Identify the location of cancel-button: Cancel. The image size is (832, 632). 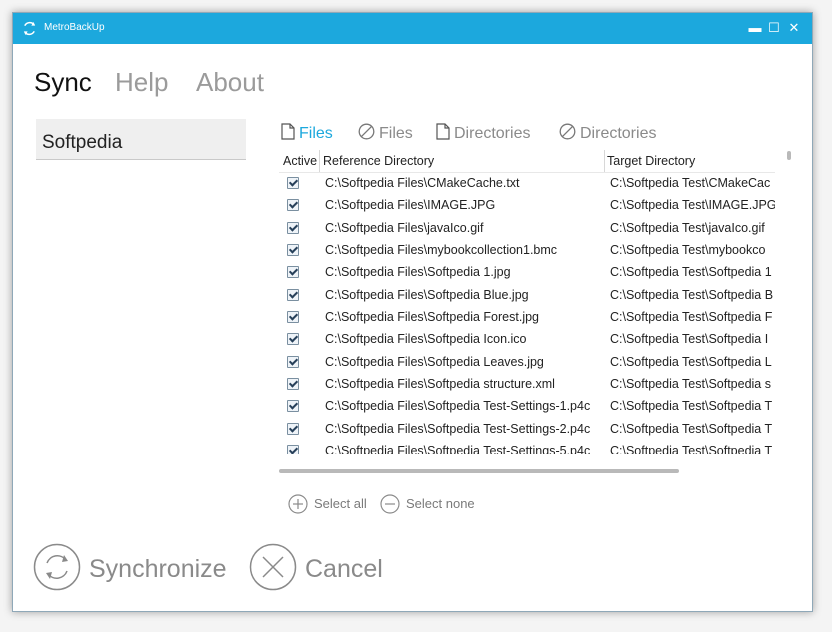
(316, 567).